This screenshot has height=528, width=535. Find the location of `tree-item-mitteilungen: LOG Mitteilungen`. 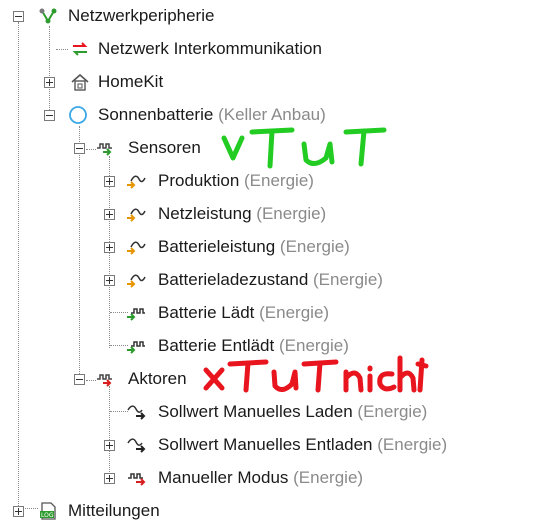

tree-item-mitteilungen: LOG Mitteilungen is located at coordinates (267, 511).